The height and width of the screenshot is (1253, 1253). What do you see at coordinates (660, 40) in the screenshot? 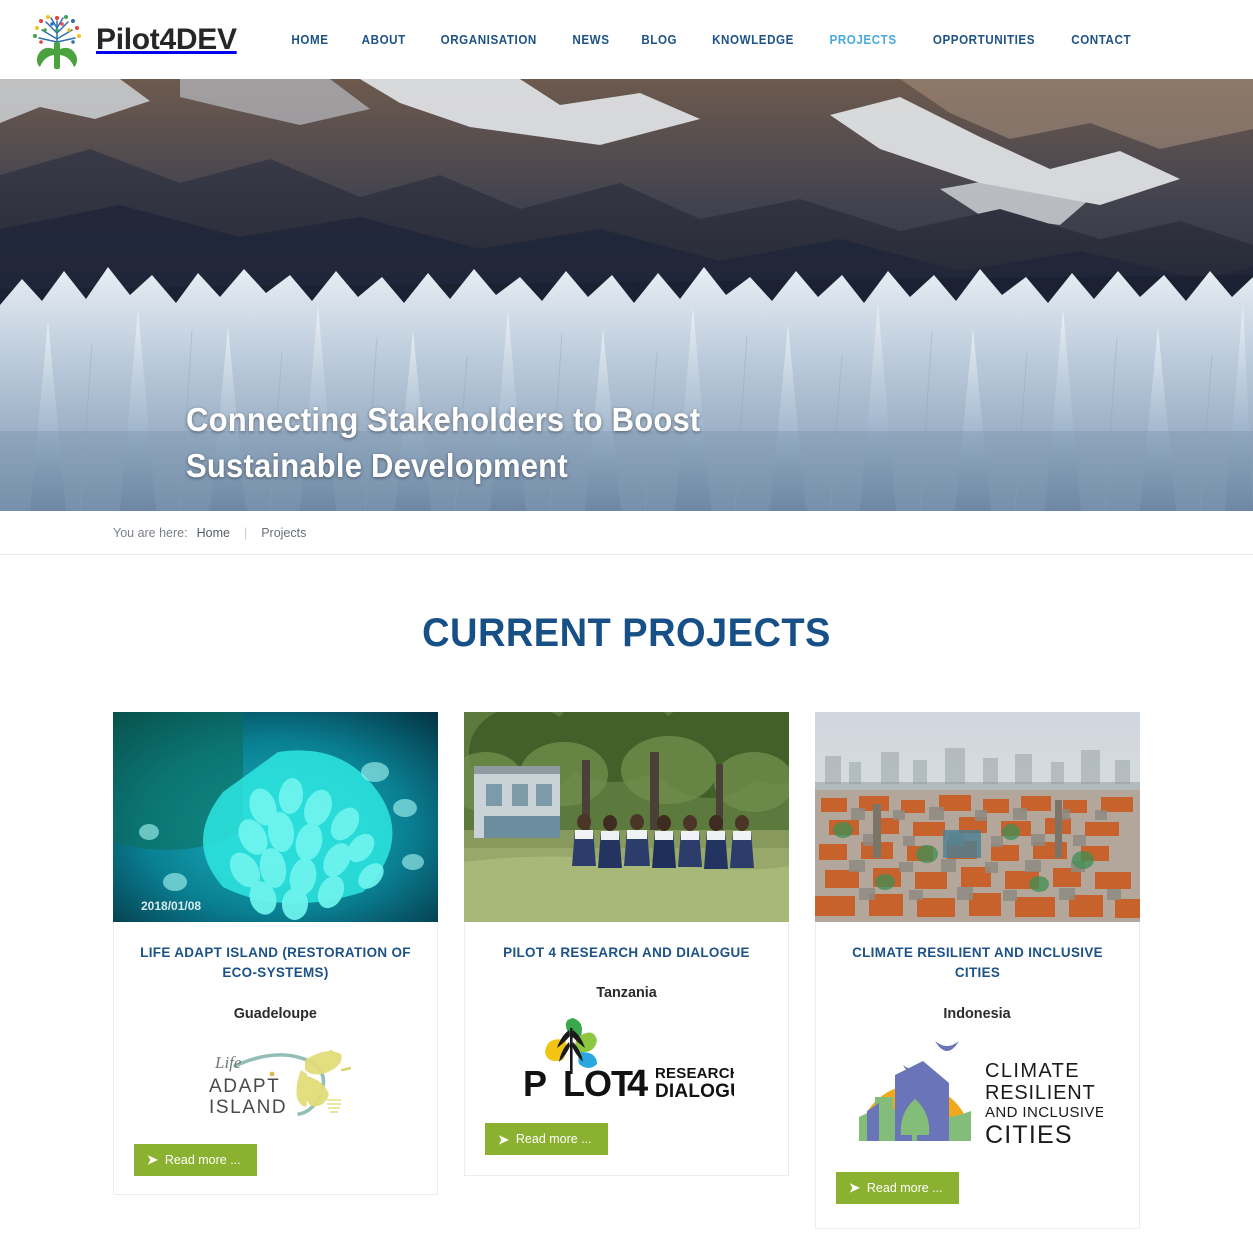
I see `nav-item-blog: BLOG` at bounding box center [660, 40].